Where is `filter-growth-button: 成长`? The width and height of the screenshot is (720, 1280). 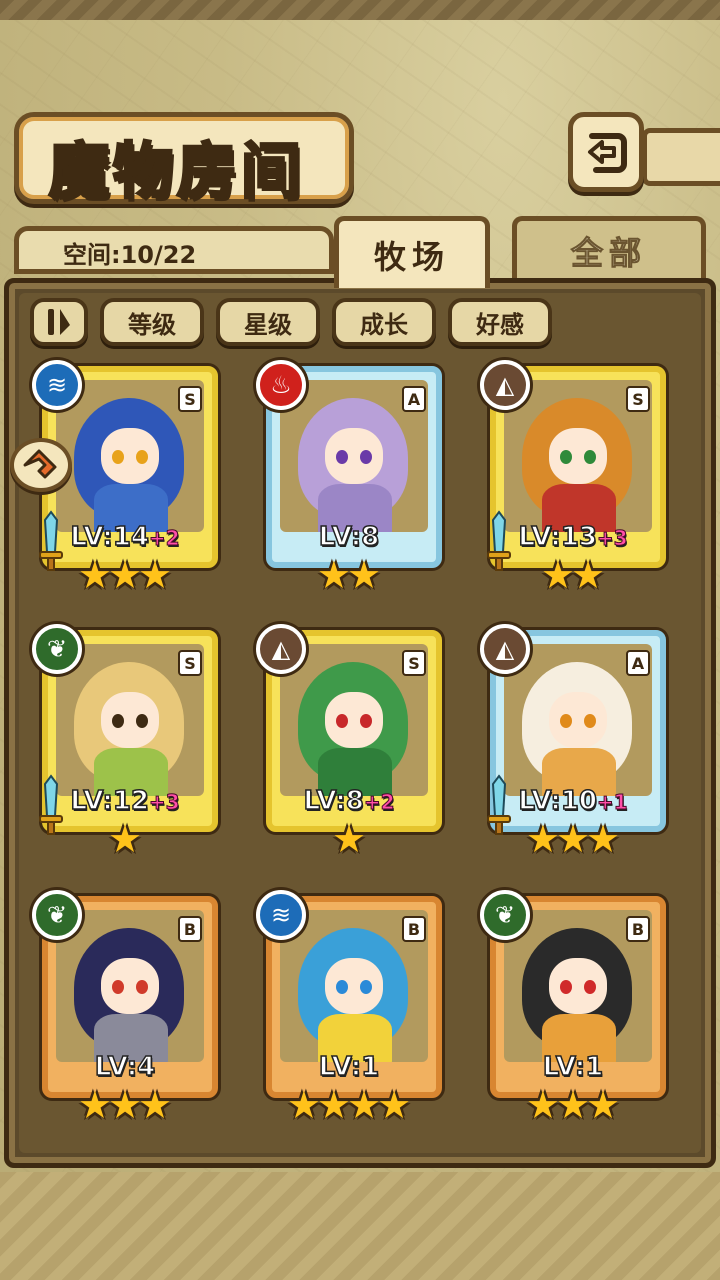
filter-growth-button: 成长 is located at coordinates (384, 322).